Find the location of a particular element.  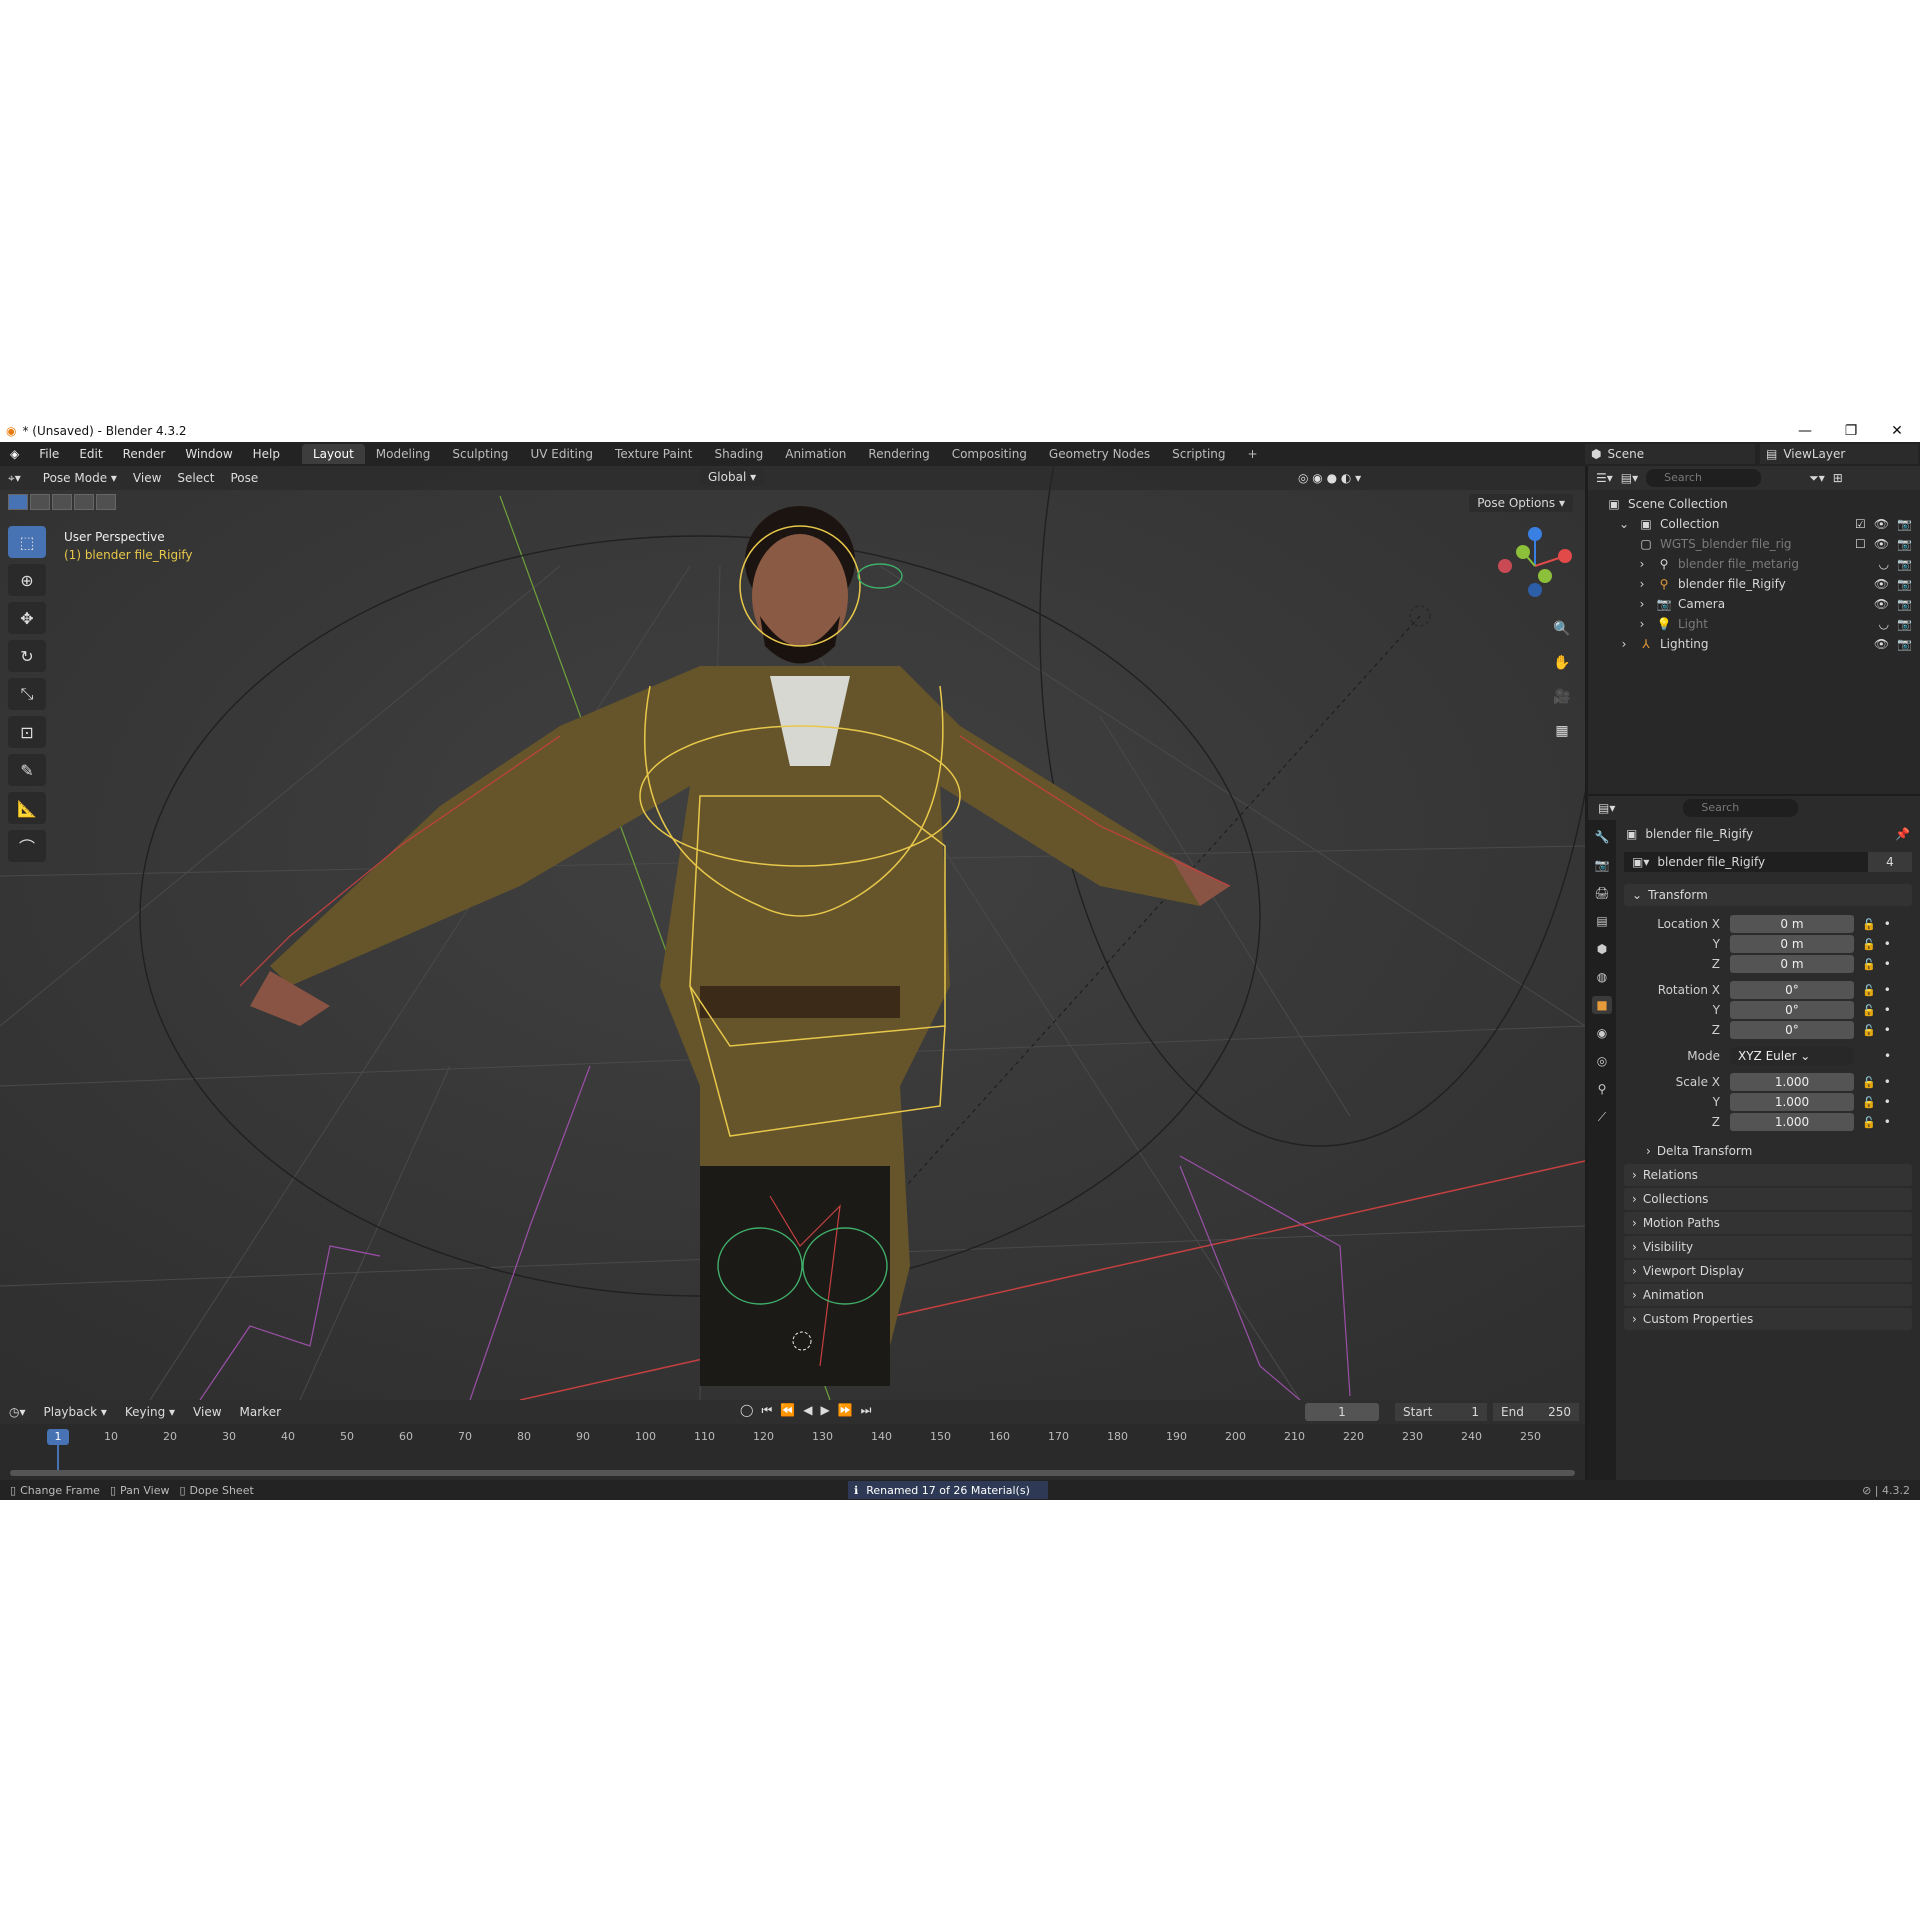

menu-playback: Playback ▾ is located at coordinates (75, 1412).